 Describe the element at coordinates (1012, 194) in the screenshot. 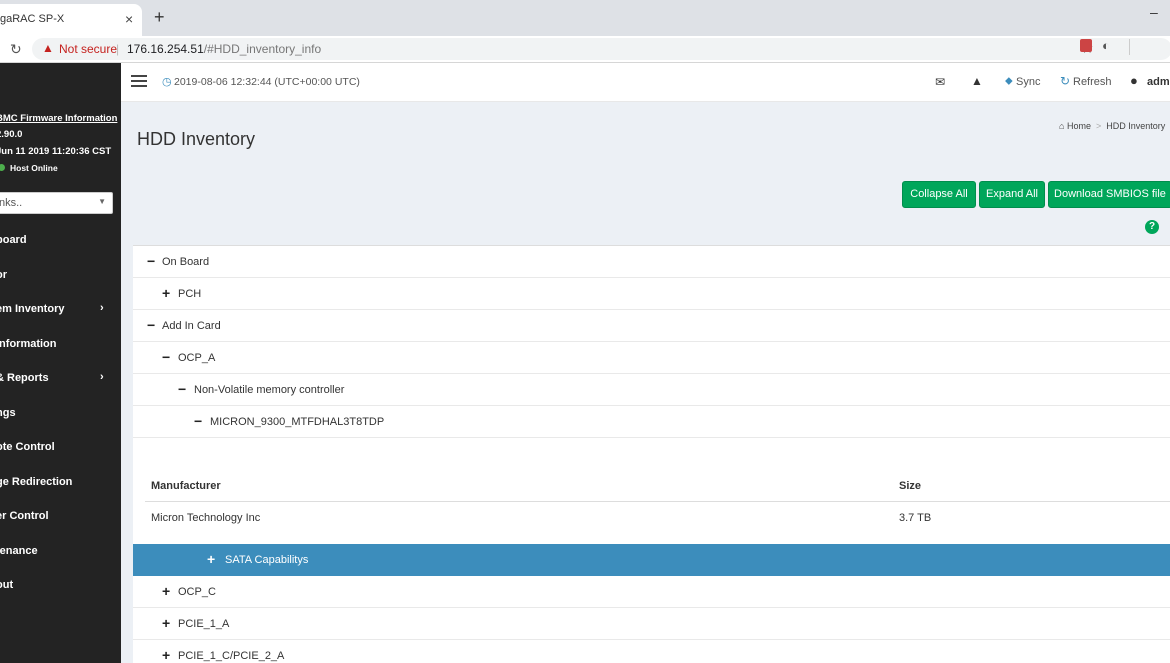

I see `expand-all-button: Expand All` at that location.